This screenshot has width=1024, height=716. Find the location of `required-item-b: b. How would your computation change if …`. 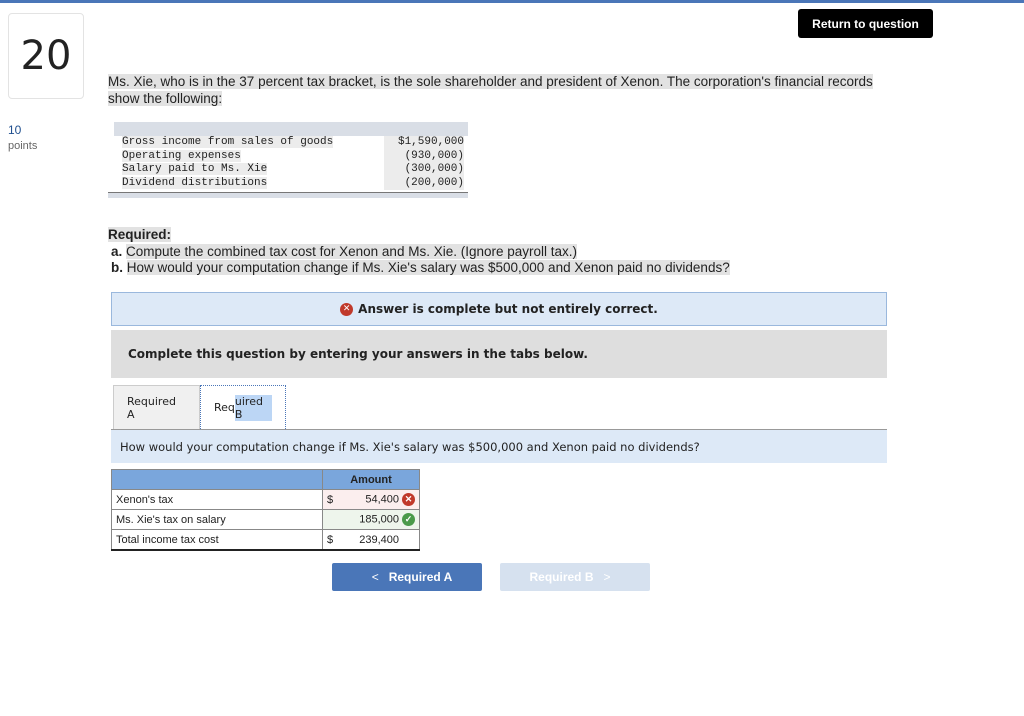

required-item-b: b. How would your computation change if … is located at coordinates (419, 268).